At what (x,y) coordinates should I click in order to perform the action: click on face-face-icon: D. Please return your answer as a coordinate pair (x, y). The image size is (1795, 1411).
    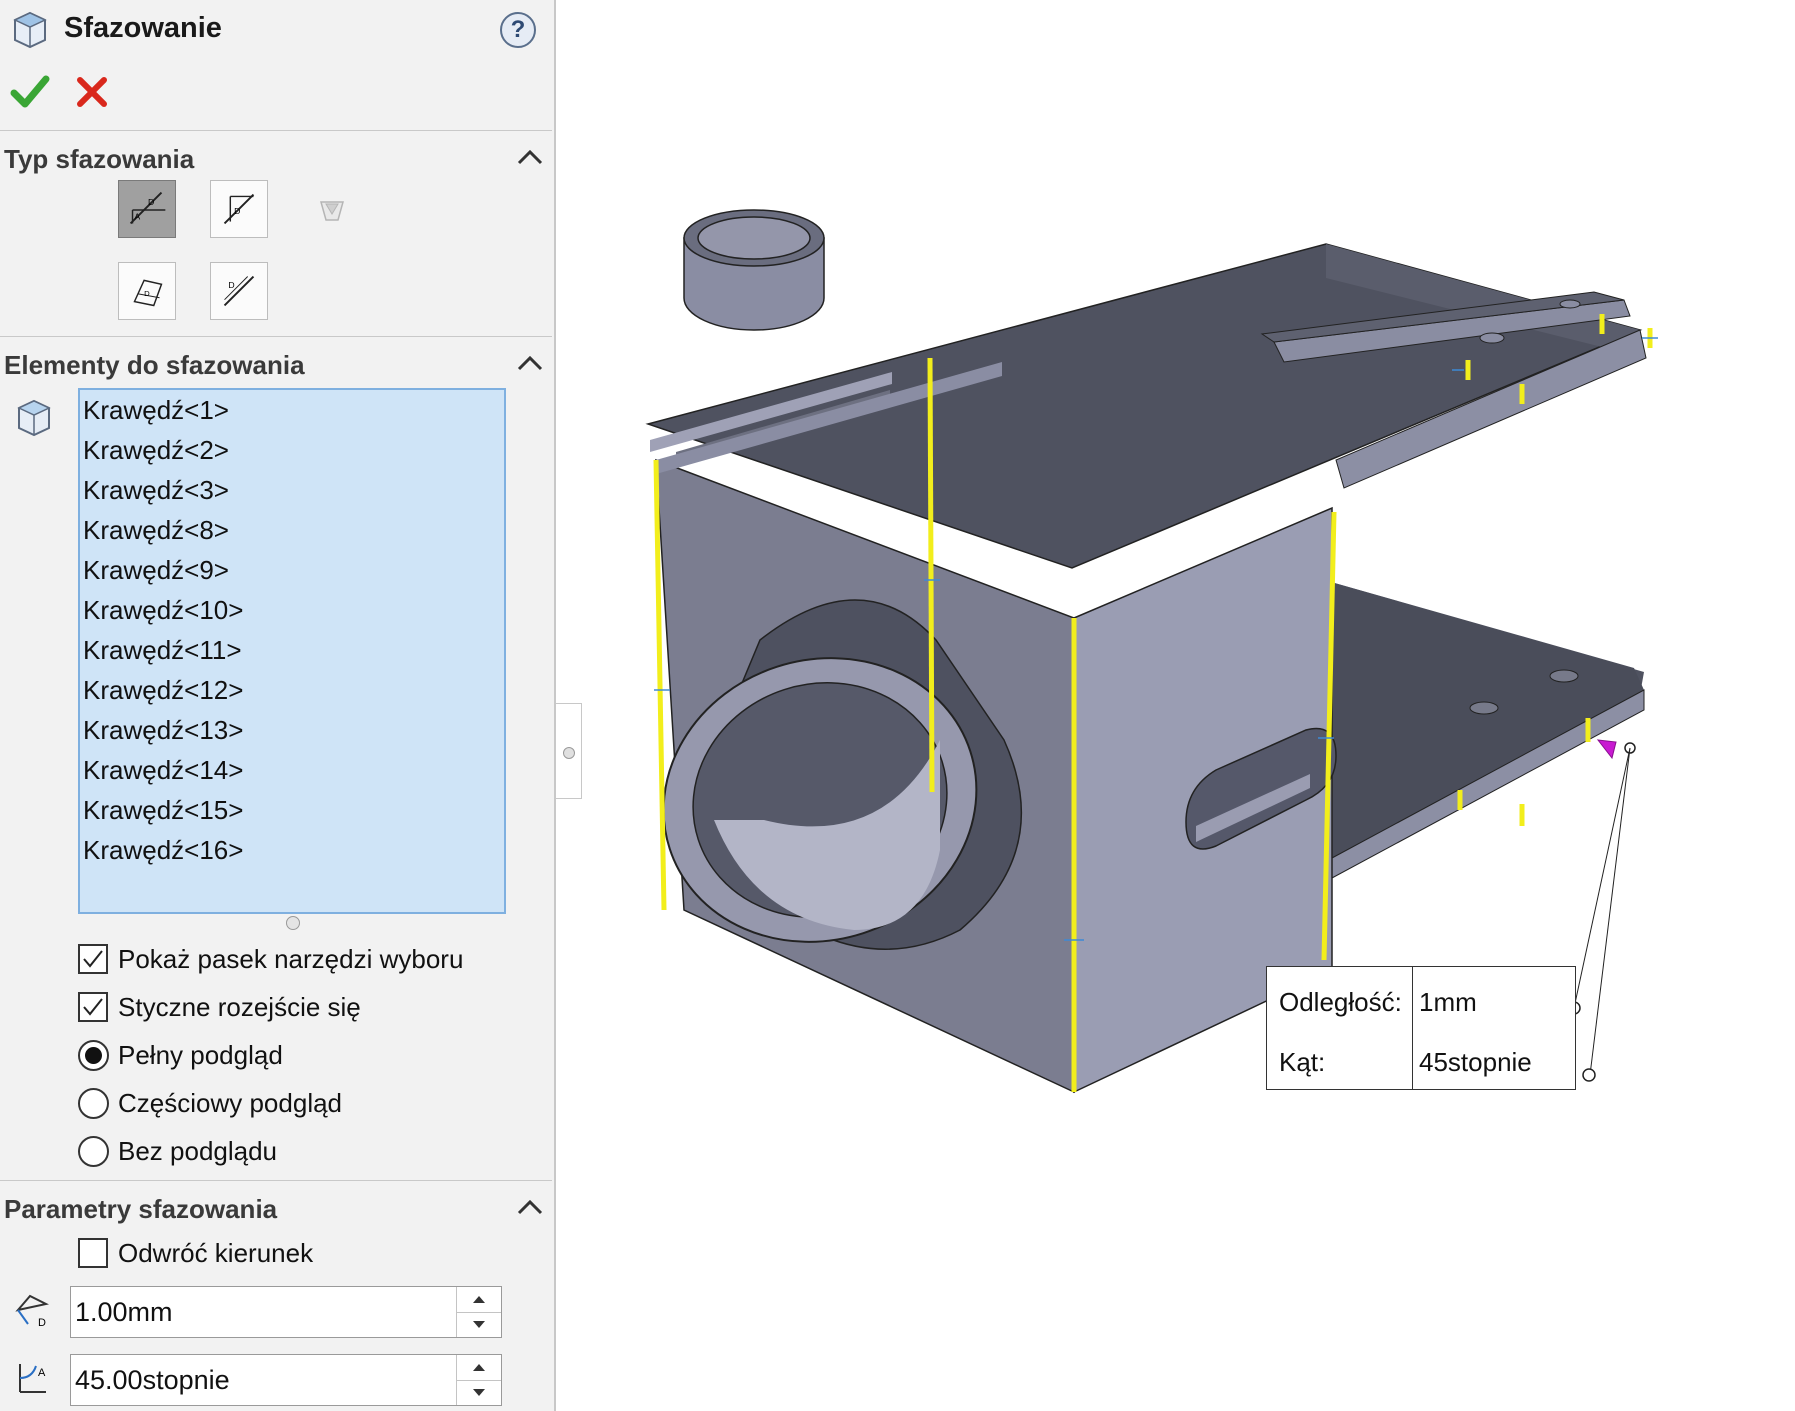
    Looking at the image, I should click on (239, 291).